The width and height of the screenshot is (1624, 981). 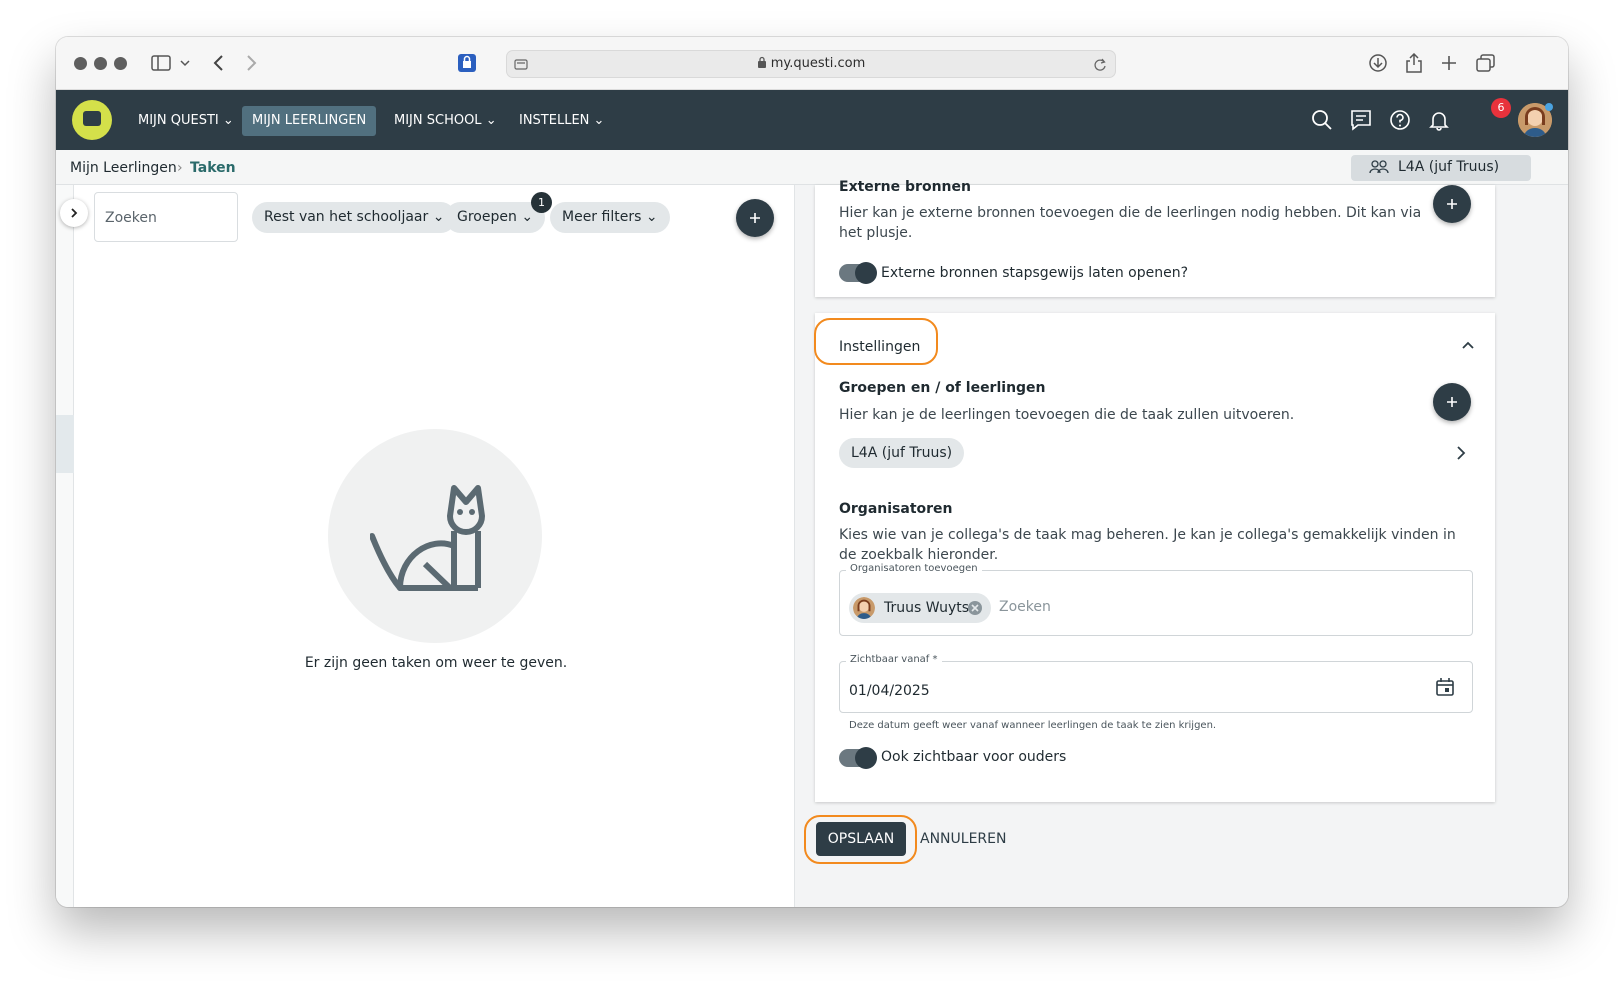 What do you see at coordinates (438, 120) in the screenshot?
I see `nav-label: MIJN SCHOOL` at bounding box center [438, 120].